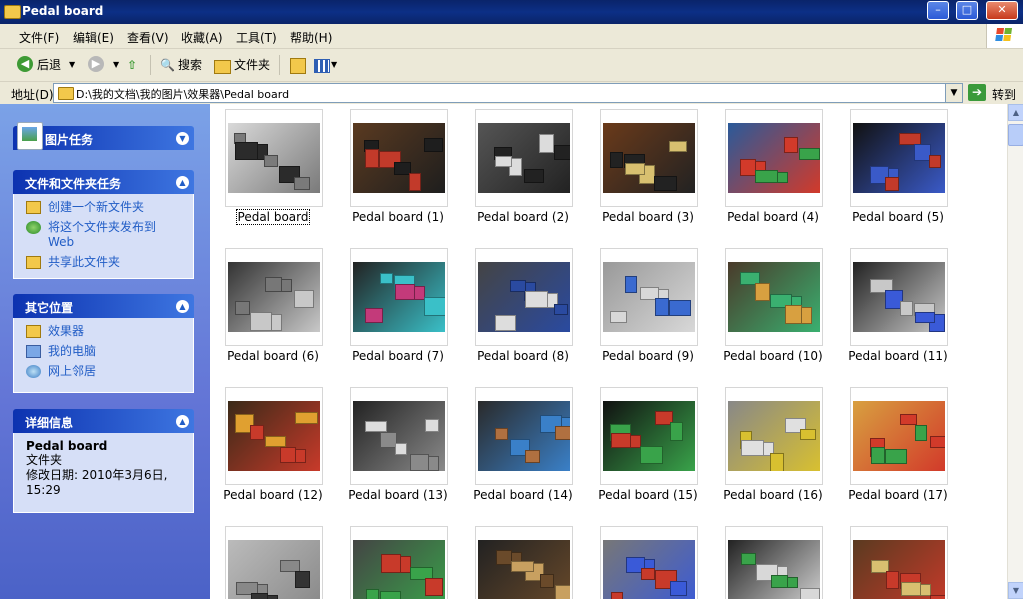  What do you see at coordinates (523, 217) in the screenshot?
I see `file-name-label: Pedal board (2)` at bounding box center [523, 217].